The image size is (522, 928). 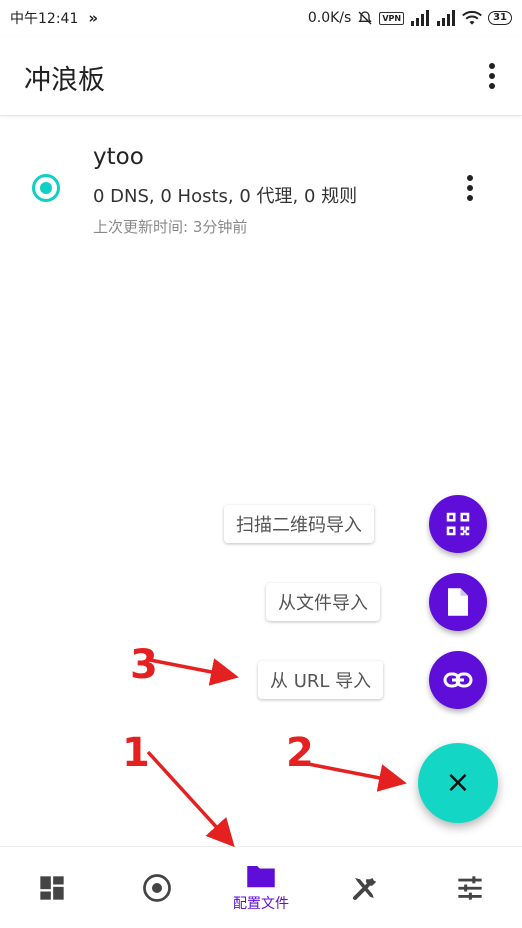 I want to click on scan-qr-import-label: 扫描二维码导入, so click(x=299, y=524).